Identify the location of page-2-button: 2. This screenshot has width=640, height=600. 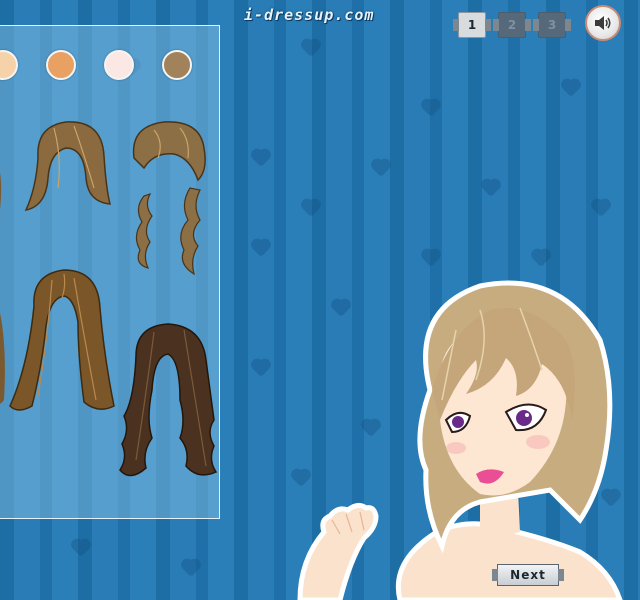
(512, 25).